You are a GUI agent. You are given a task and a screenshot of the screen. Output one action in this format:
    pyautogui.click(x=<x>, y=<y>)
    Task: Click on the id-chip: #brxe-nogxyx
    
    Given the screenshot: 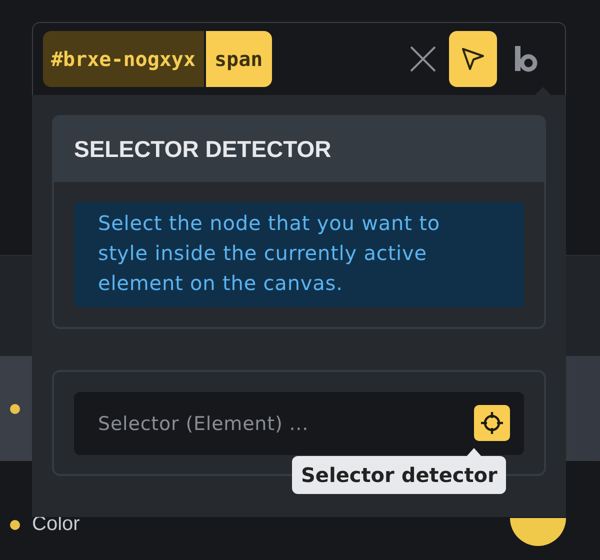 What is the action you would take?
    pyautogui.click(x=124, y=59)
    